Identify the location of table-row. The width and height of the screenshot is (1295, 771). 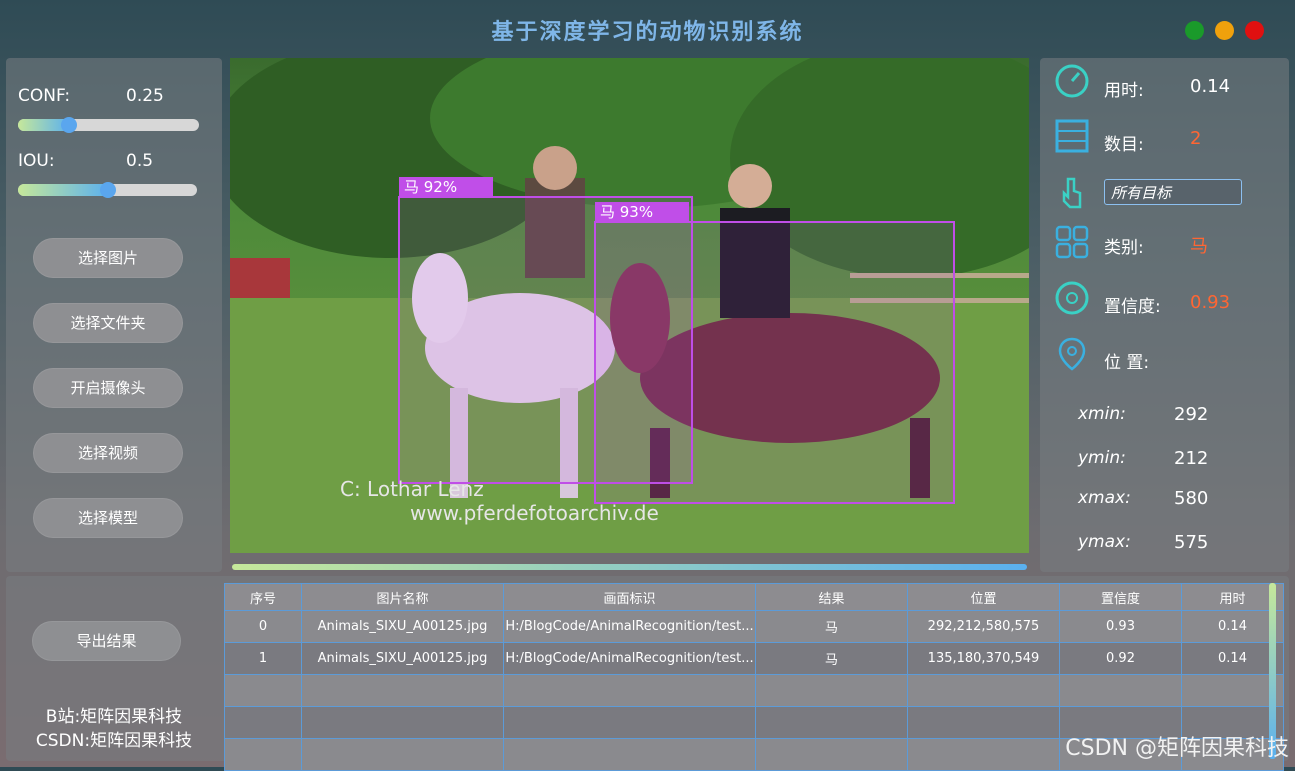
(754, 690).